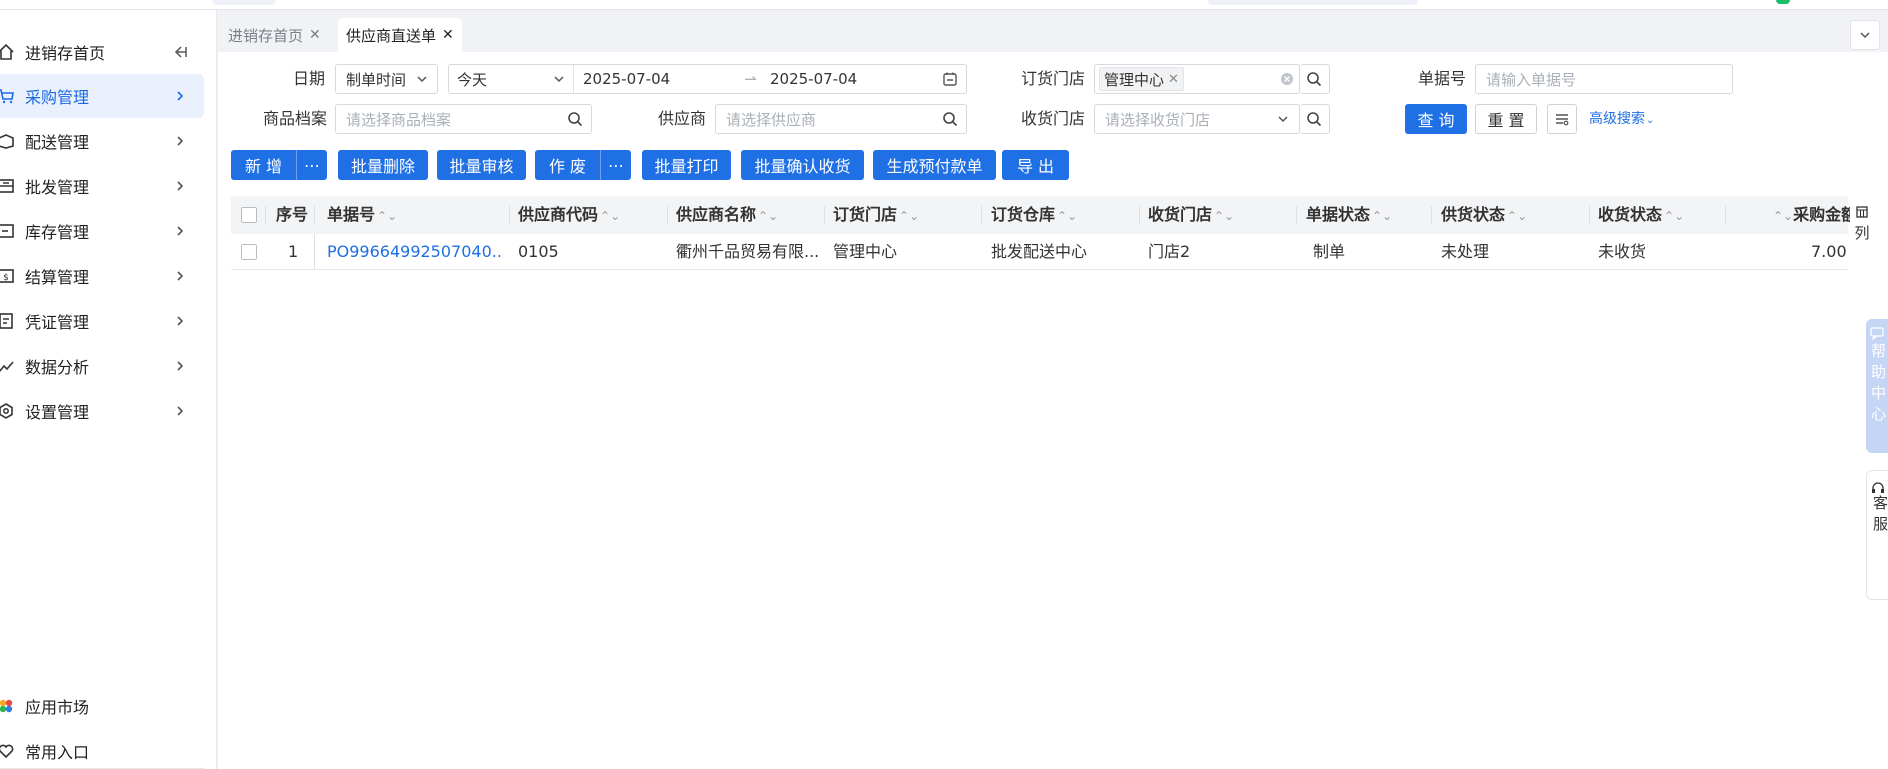 This screenshot has width=1888, height=769. I want to click on message-icon, so click(1877, 333).